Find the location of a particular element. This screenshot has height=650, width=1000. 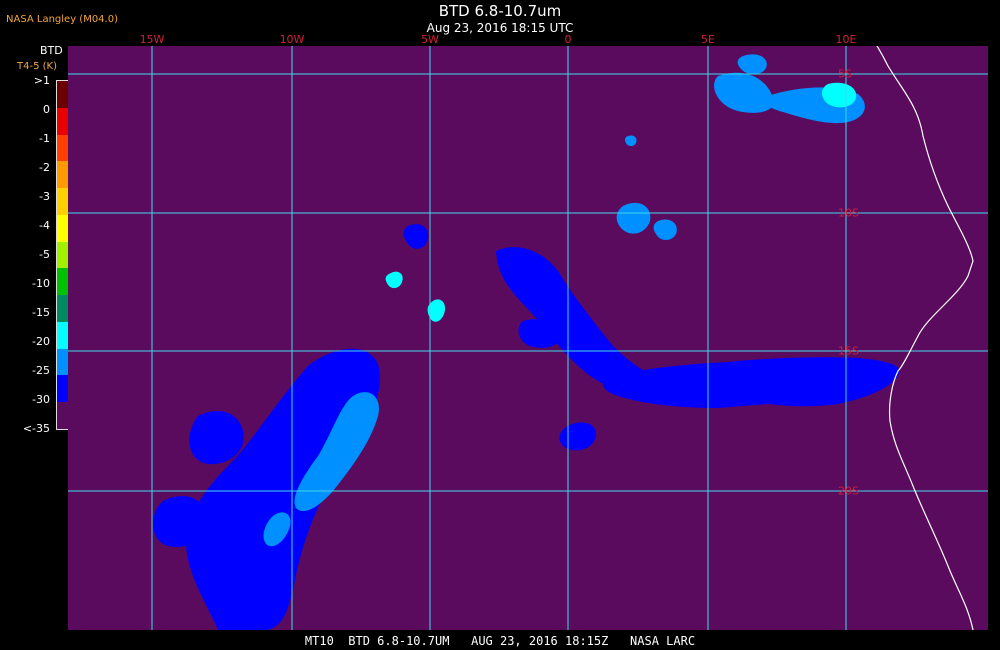

longitude-label: 15W is located at coordinates (152, 39).